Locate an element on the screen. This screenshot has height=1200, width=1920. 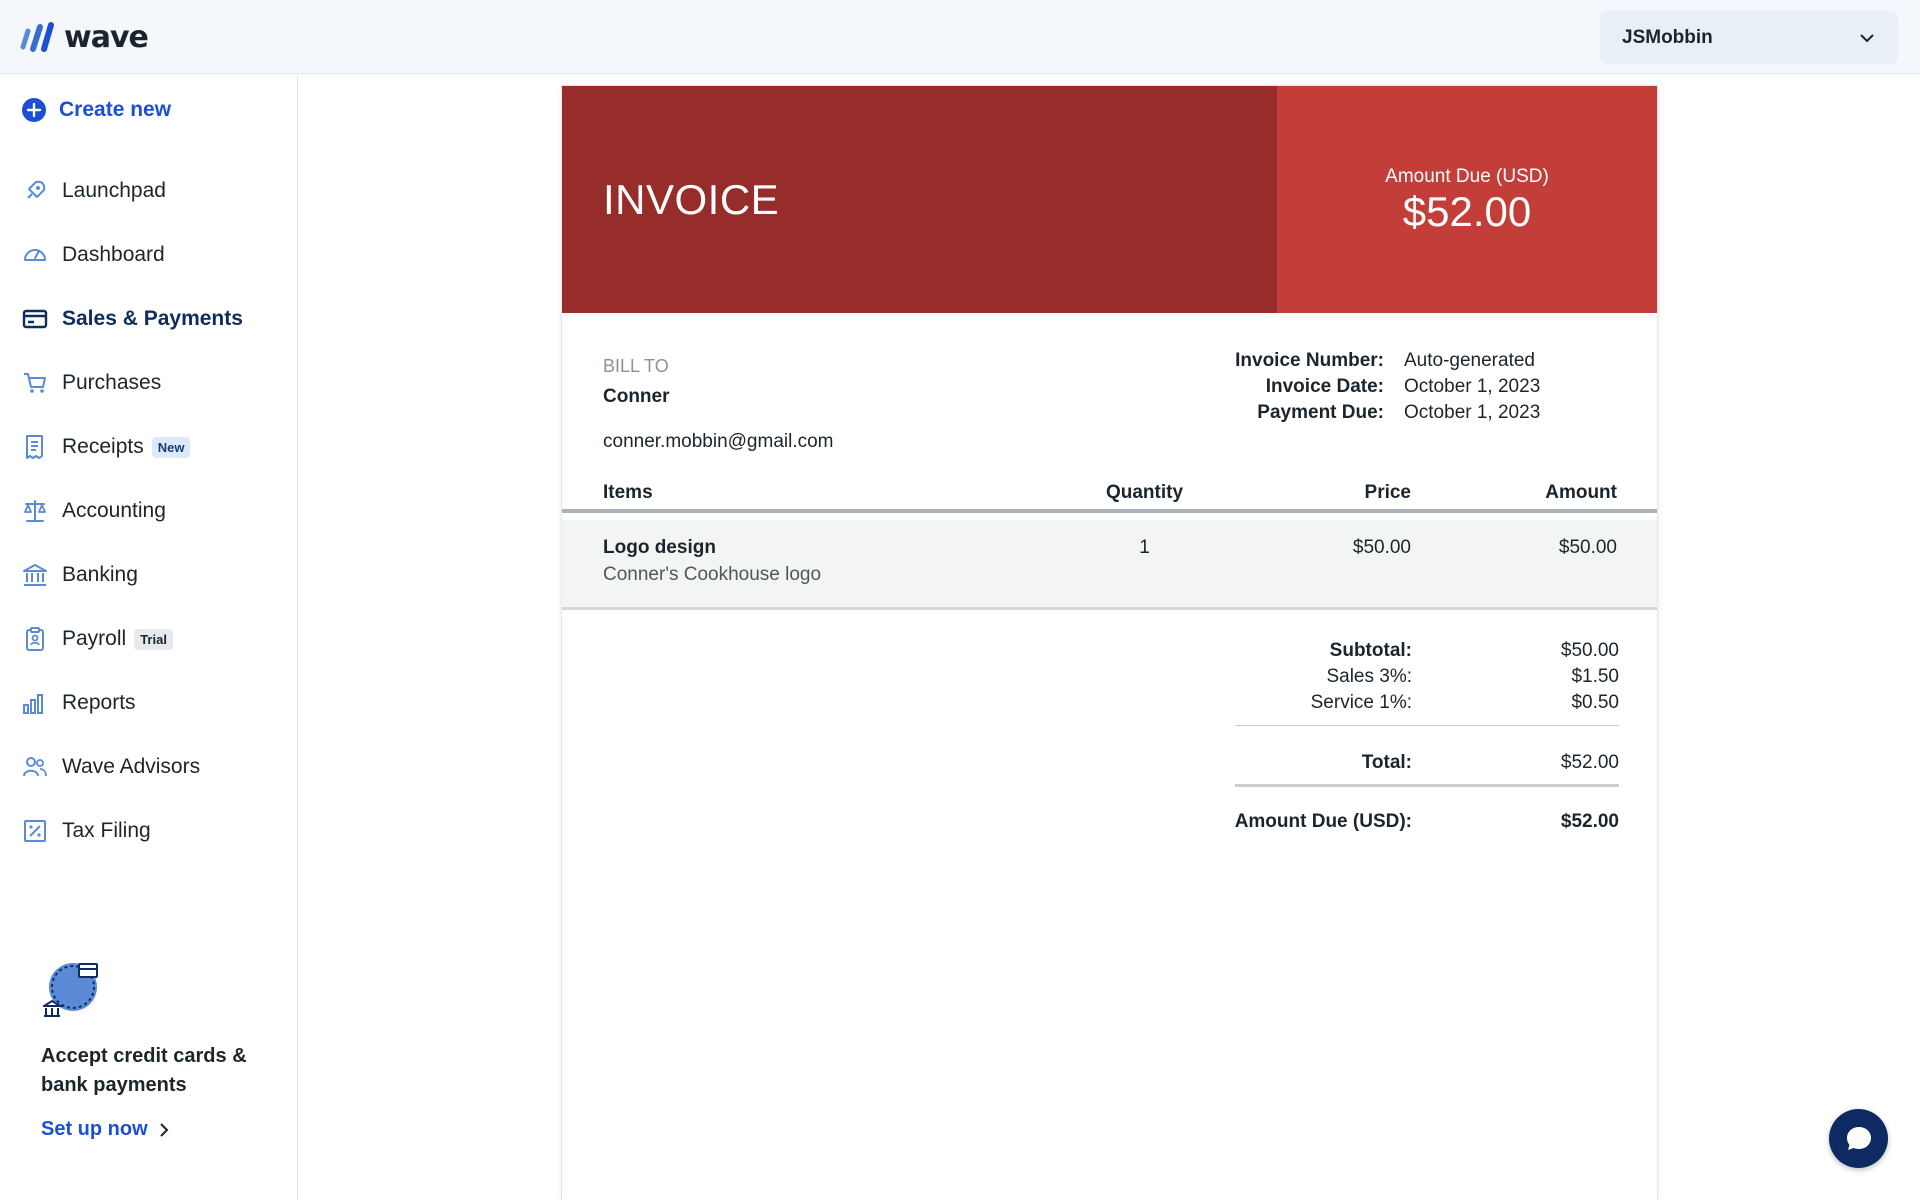
sales-tax-label: Sales 3%: is located at coordinates (1369, 676).